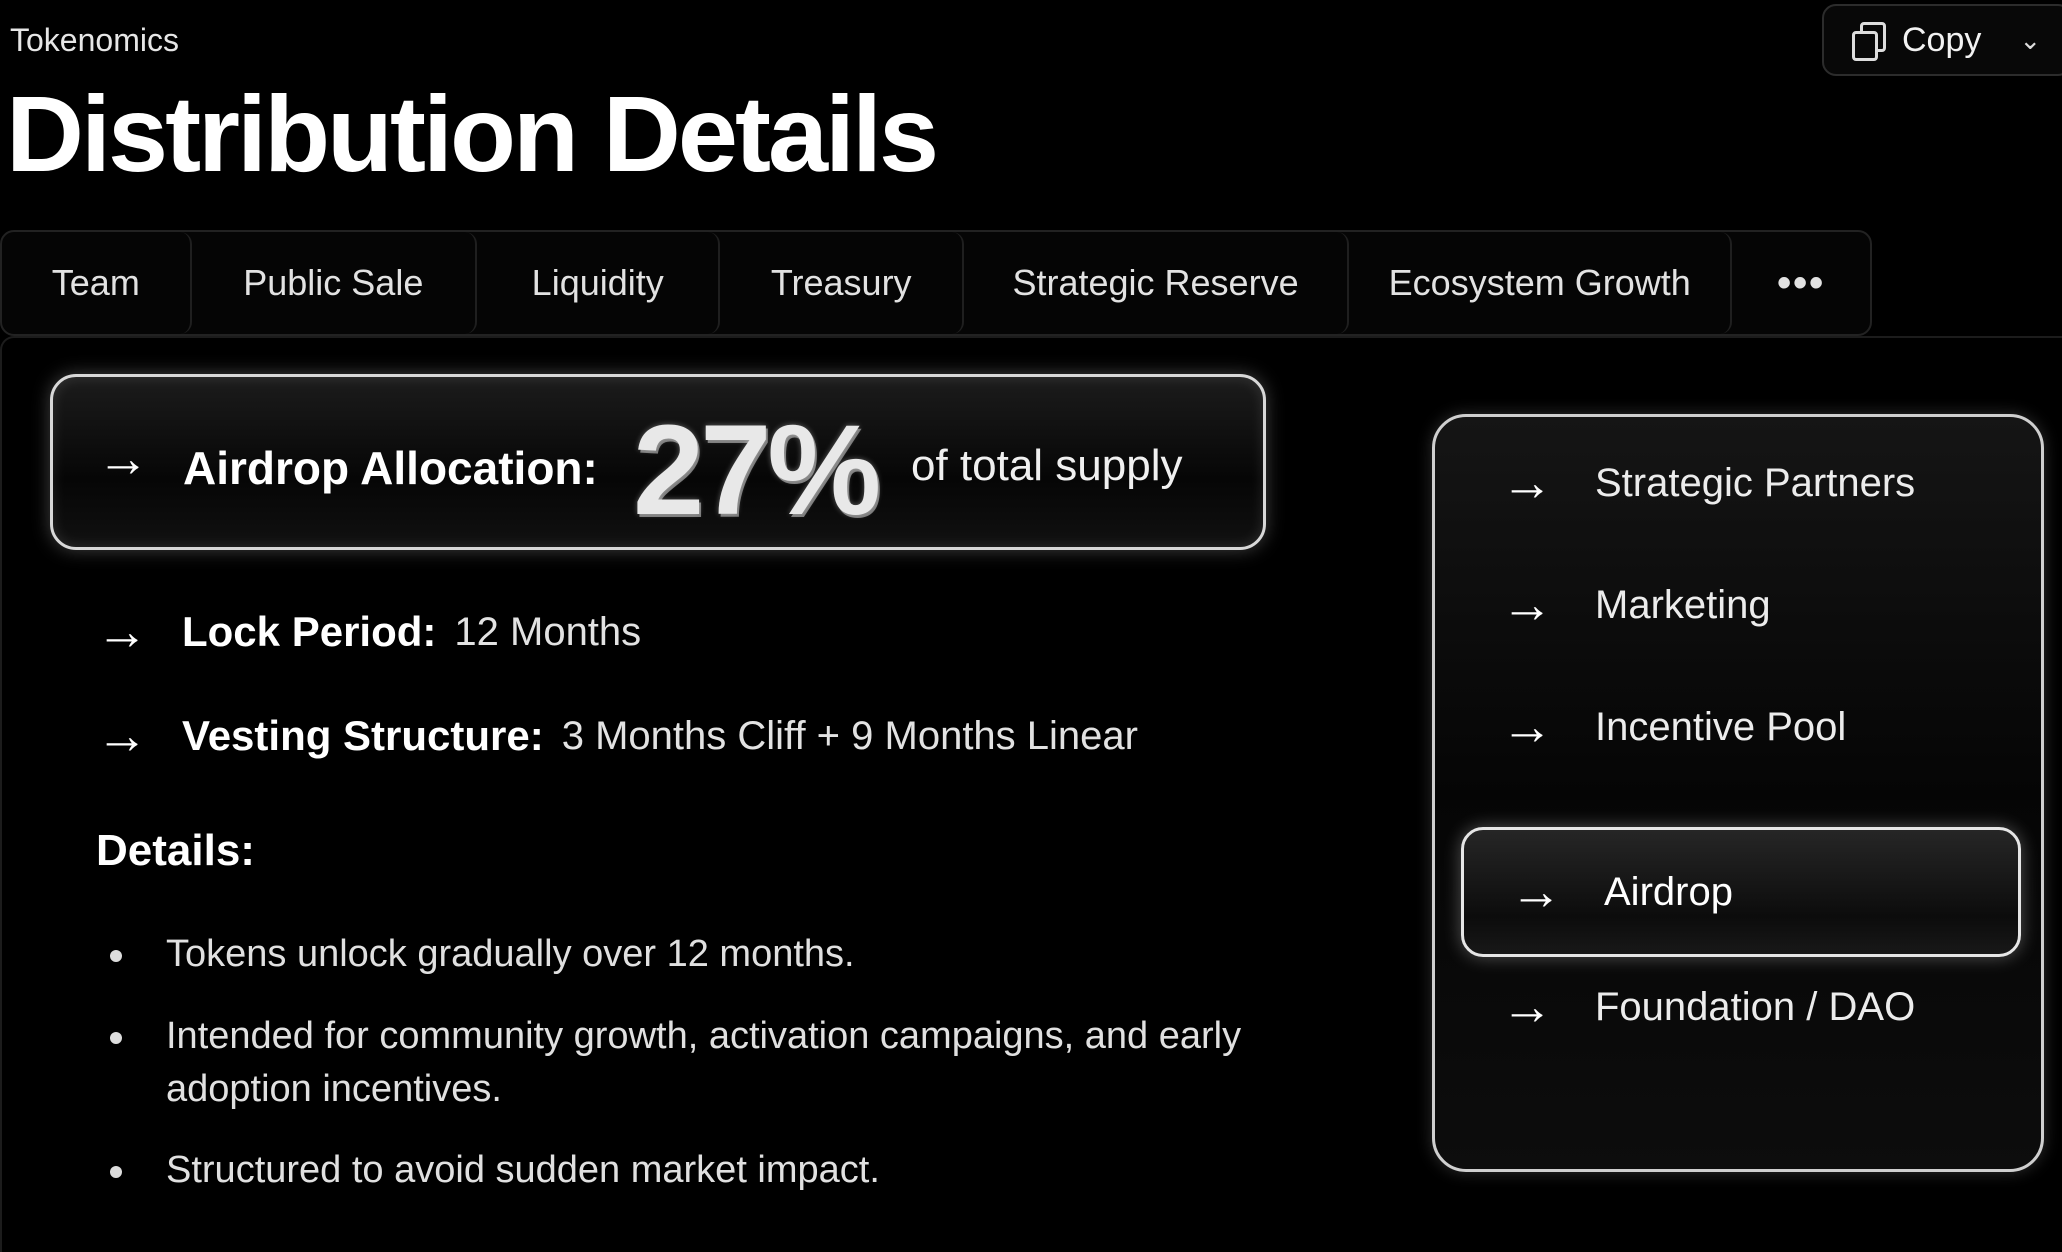  Describe the element at coordinates (2030, 40) in the screenshot. I see `chevron-down-icon: ⌄` at that location.